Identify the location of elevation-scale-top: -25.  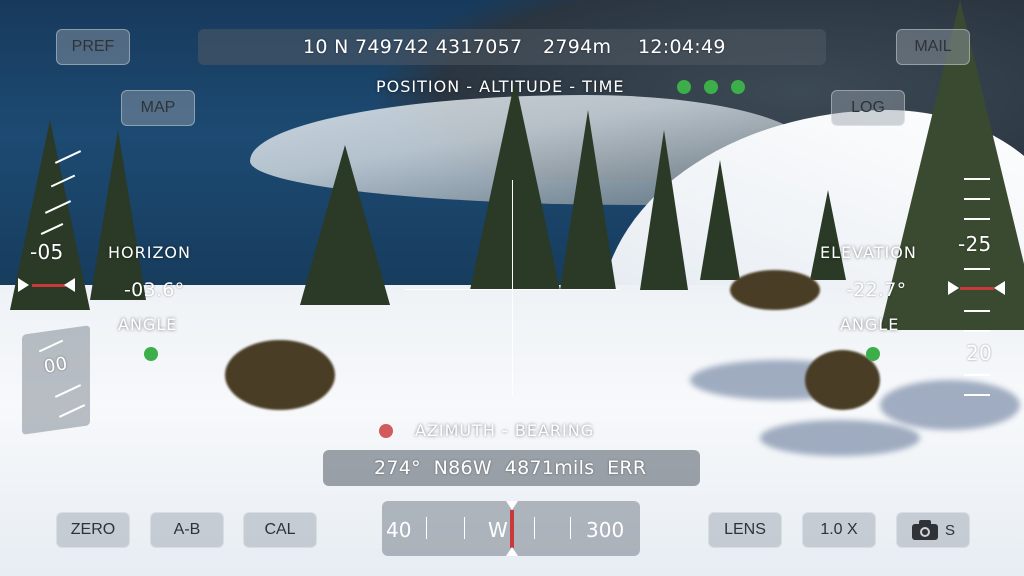
(975, 244).